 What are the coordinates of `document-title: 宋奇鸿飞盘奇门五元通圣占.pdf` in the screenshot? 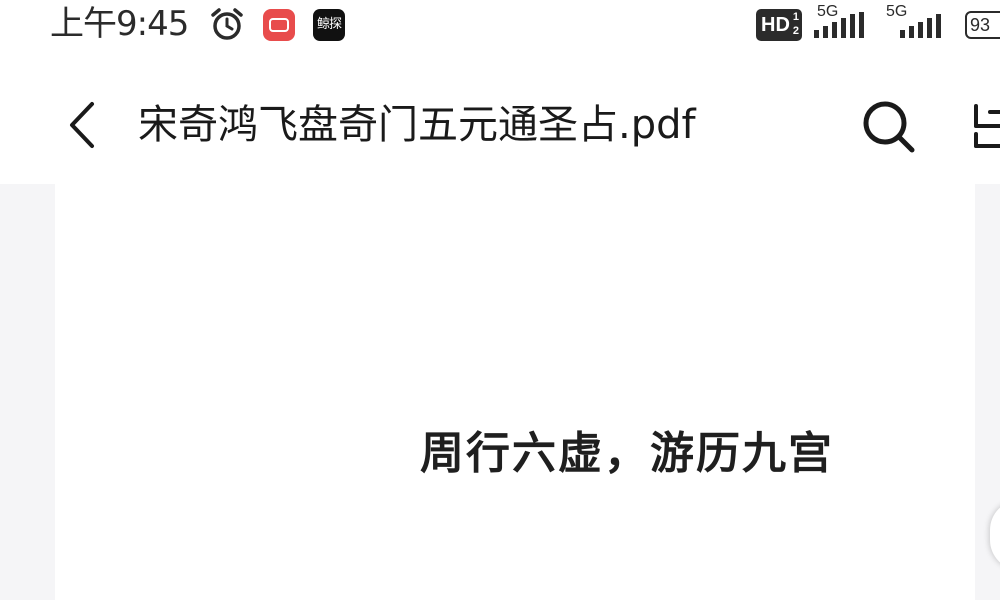 It's located at (417, 125).